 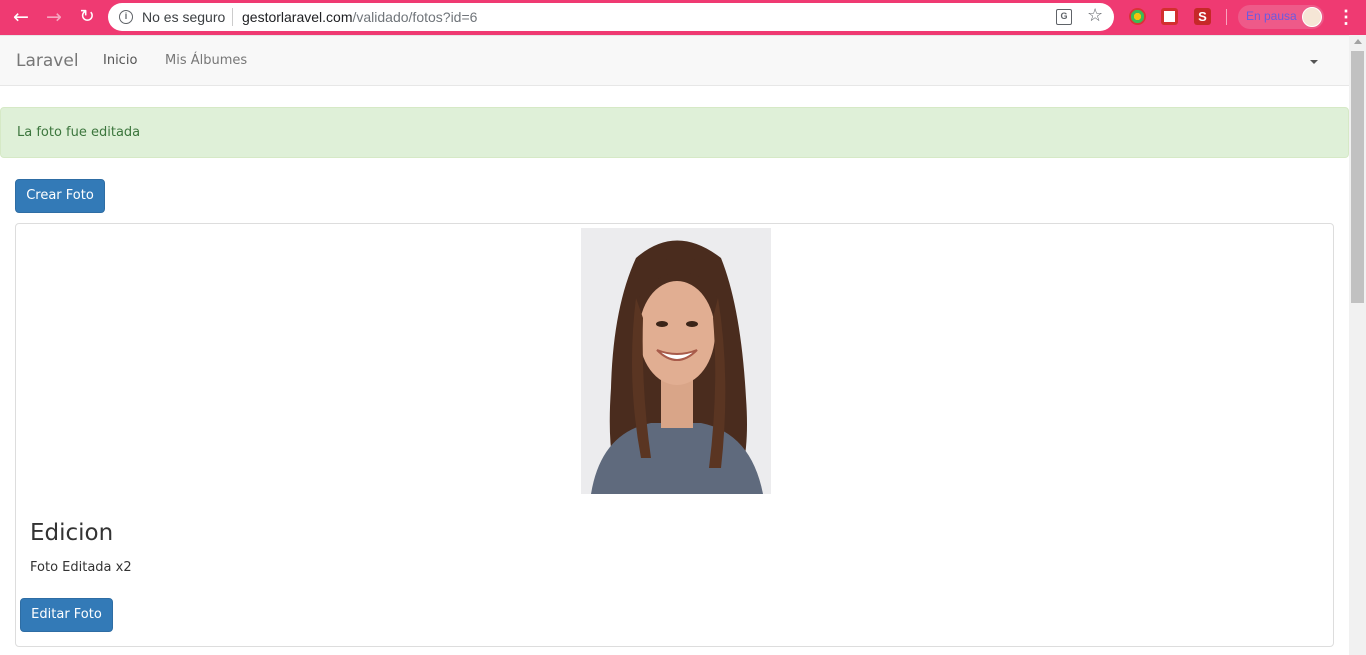 What do you see at coordinates (66, 615) in the screenshot?
I see `edit-photo-button: Editar Foto` at bounding box center [66, 615].